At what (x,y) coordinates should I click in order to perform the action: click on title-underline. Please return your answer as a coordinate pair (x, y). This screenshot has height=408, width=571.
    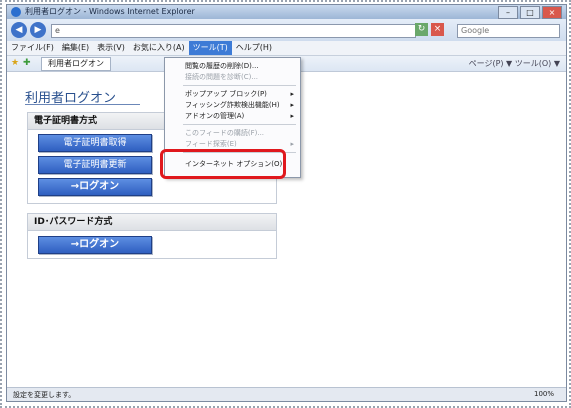
    Looking at the image, I should click on (82, 104).